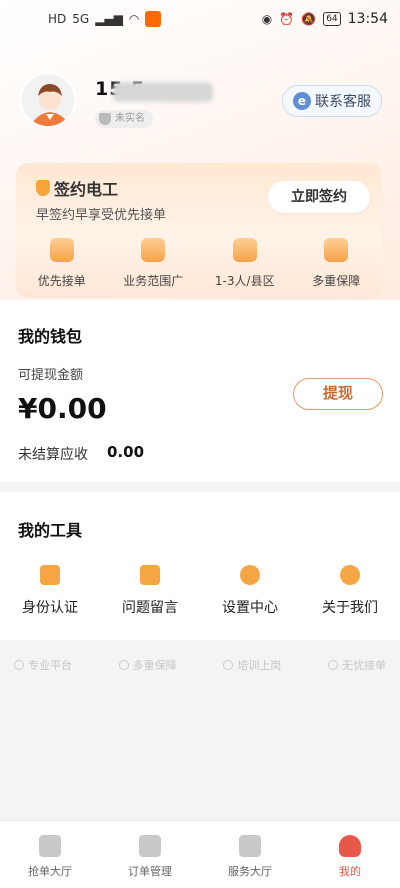 The height and width of the screenshot is (888, 400). I want to click on feature-item: 多重保障, so click(147, 665).